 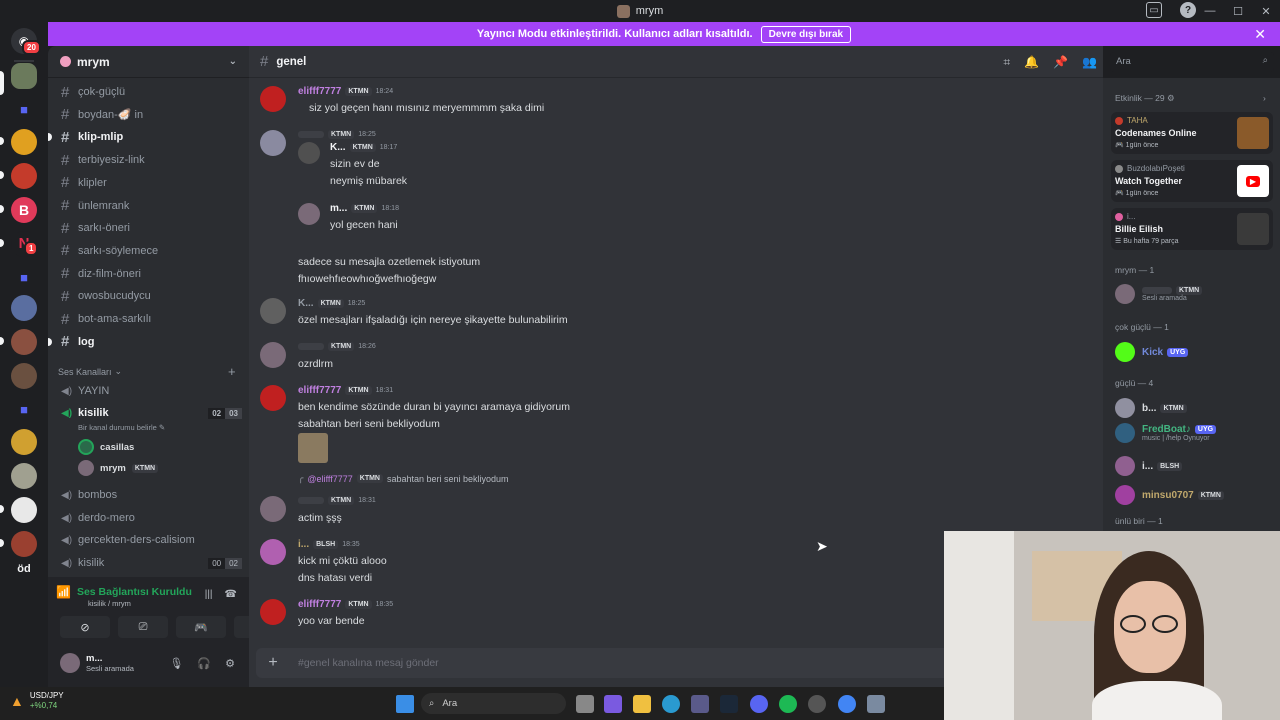 I want to click on member-item: Kick UYG, so click(x=1152, y=352).